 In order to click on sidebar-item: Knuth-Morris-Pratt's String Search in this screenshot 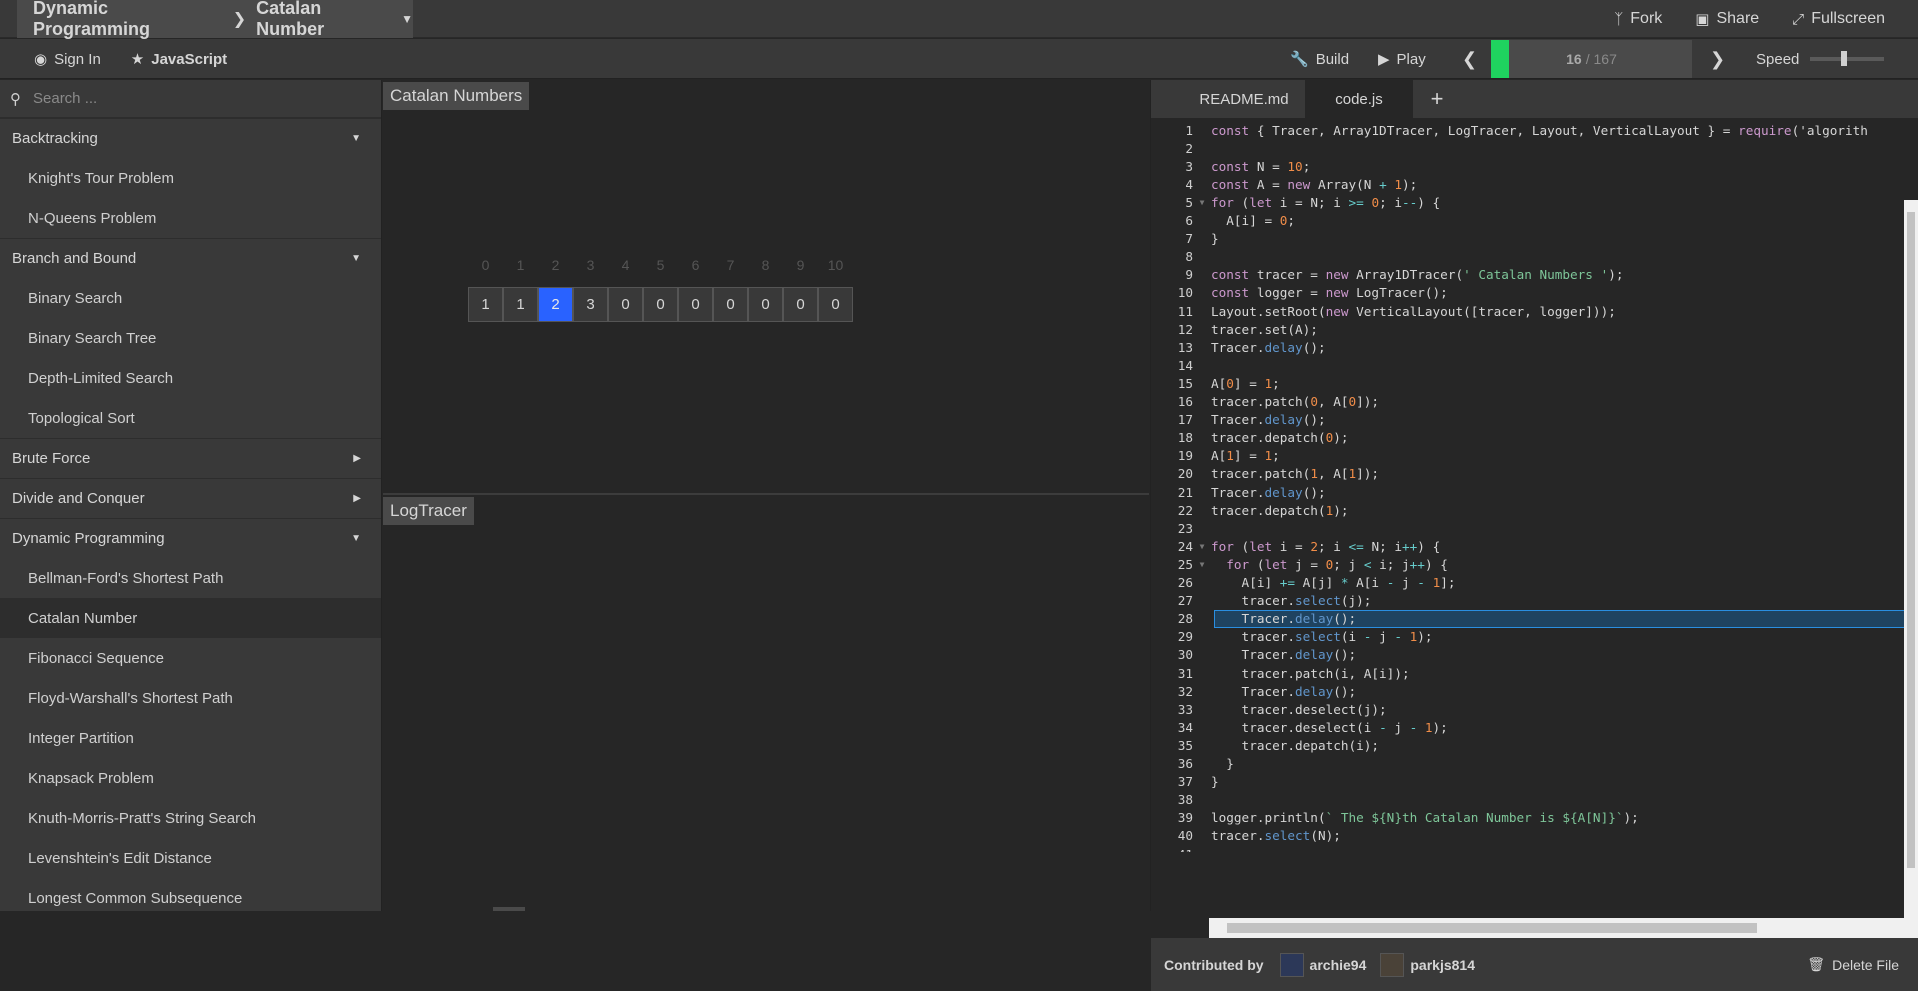, I will do `click(190, 818)`.